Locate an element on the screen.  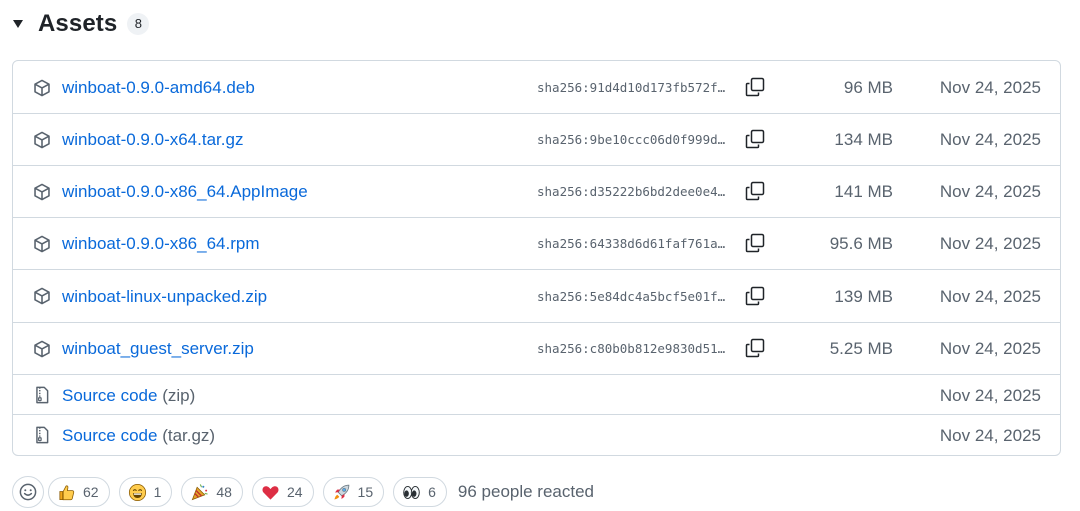
asset-link: winboat_guest_server.zip is located at coordinates (158, 349).